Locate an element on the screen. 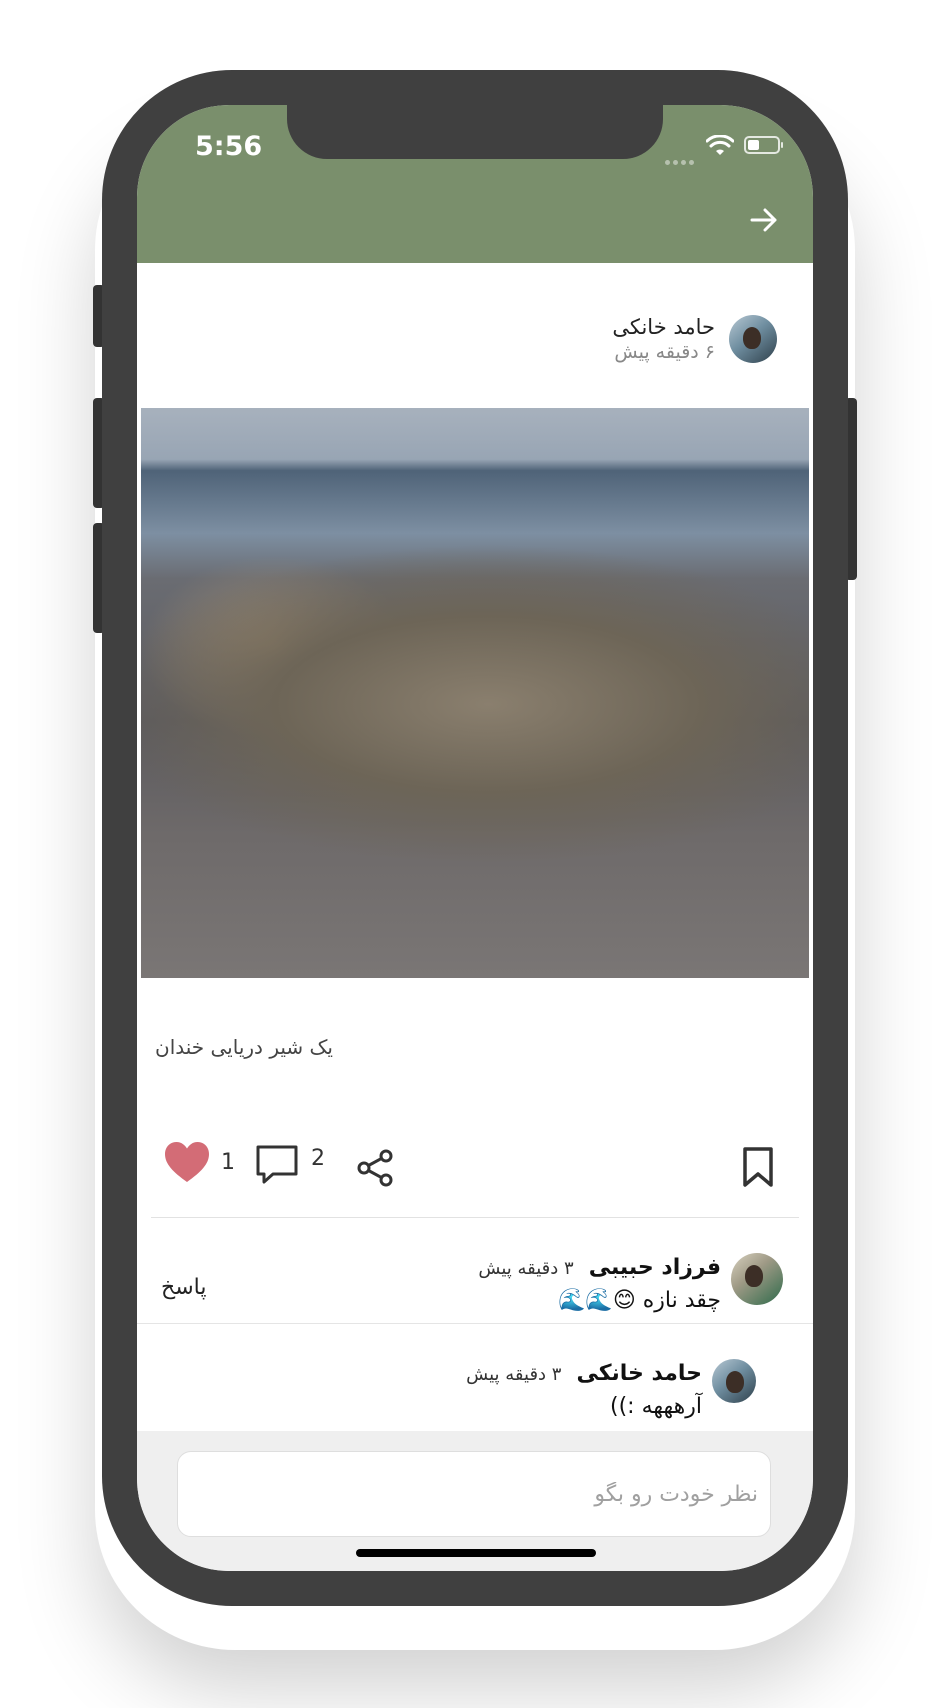 This screenshot has width=950, height=1708. notch is located at coordinates (475, 132).